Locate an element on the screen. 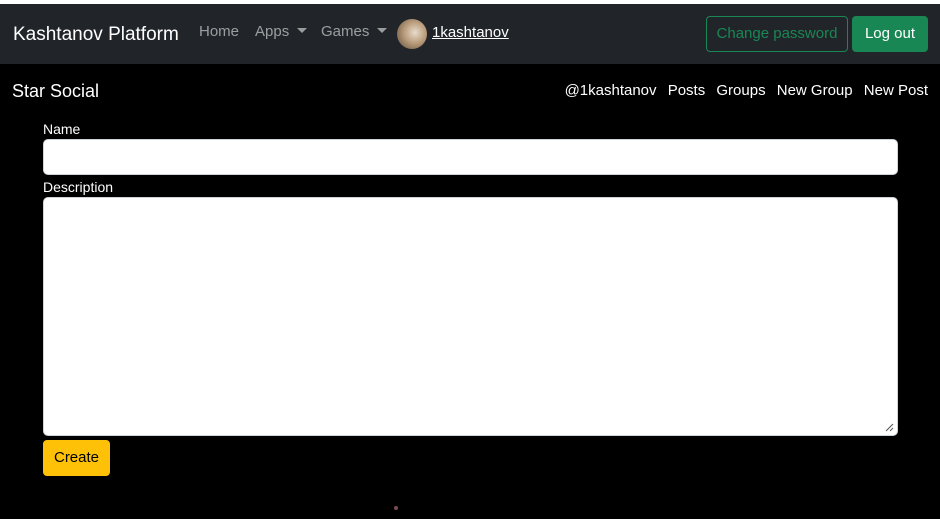  name-input is located at coordinates (470, 157).